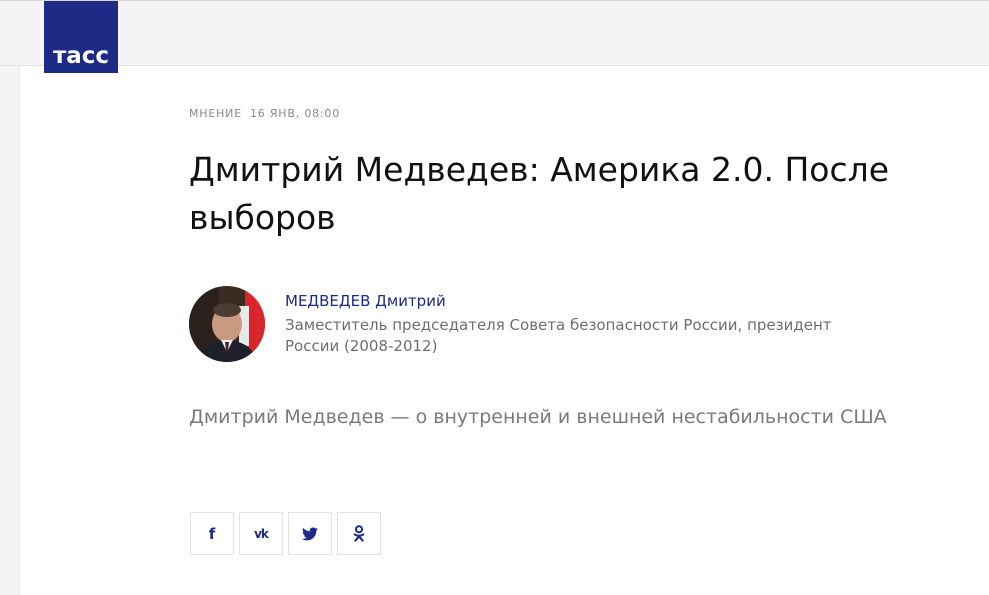 This screenshot has width=989, height=595. I want to click on article-category: МНЕНИЕ, so click(215, 113).